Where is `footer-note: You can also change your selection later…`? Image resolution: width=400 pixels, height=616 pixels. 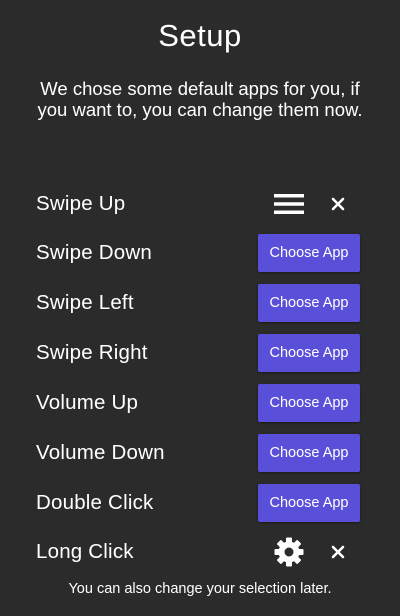
footer-note: You can also change your selection later… is located at coordinates (200, 589).